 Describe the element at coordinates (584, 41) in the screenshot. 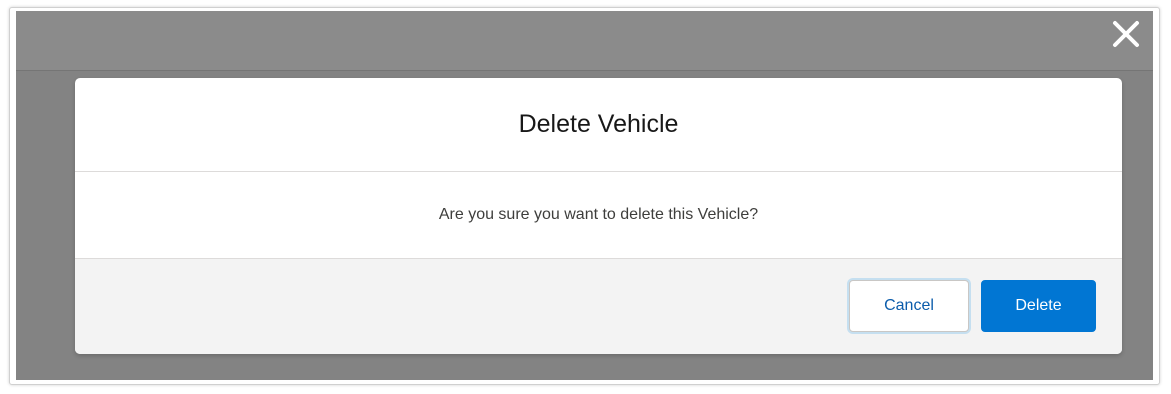

I see `dimmed-page-header` at that location.